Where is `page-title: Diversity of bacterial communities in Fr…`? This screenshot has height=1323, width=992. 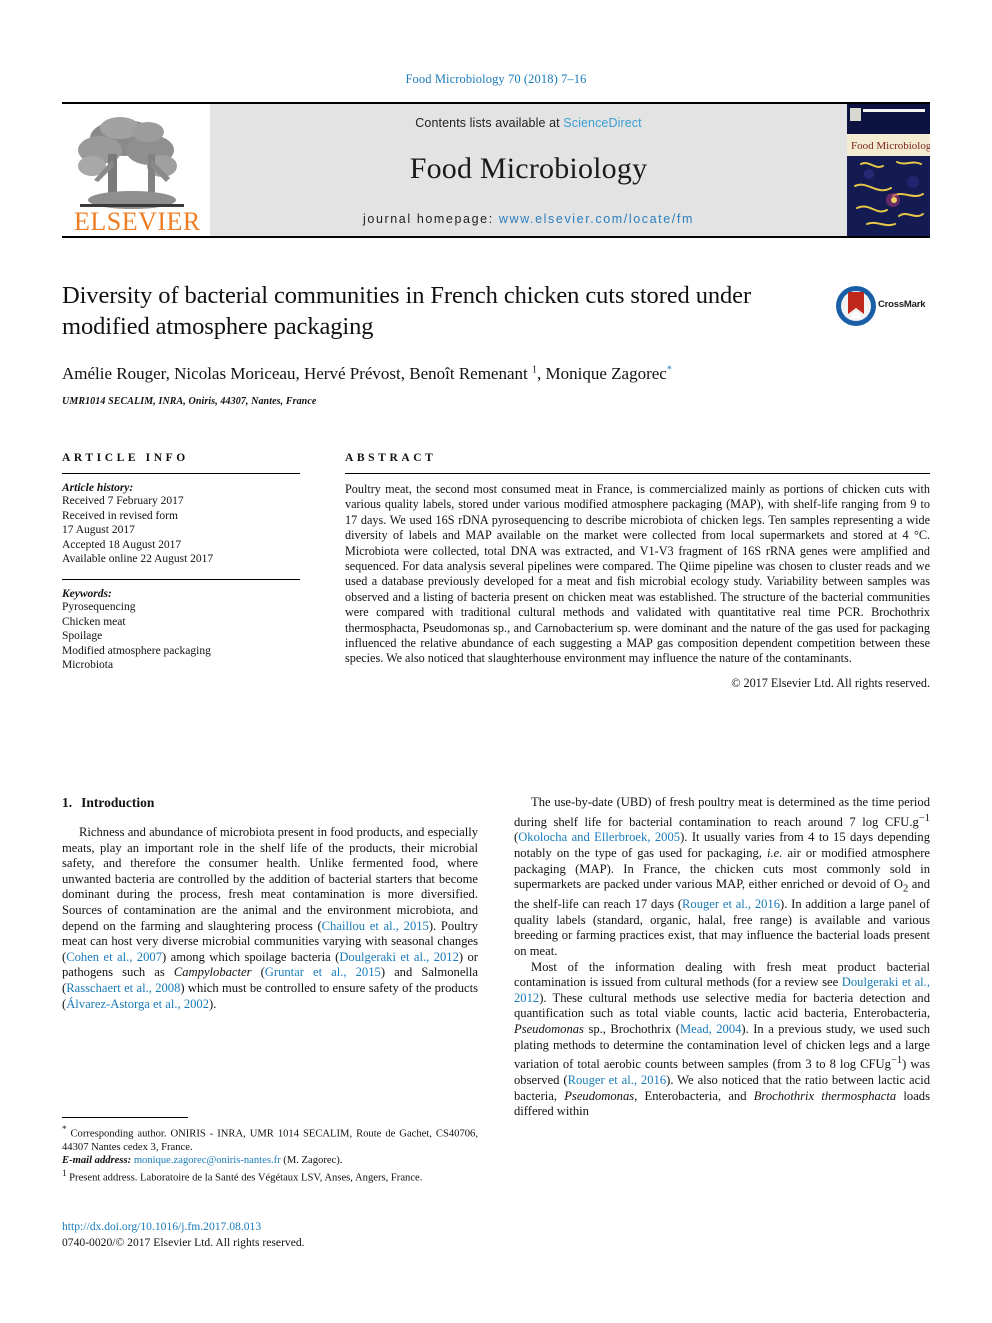
page-title: Diversity of bacterial communities in Fr… is located at coordinates (407, 311).